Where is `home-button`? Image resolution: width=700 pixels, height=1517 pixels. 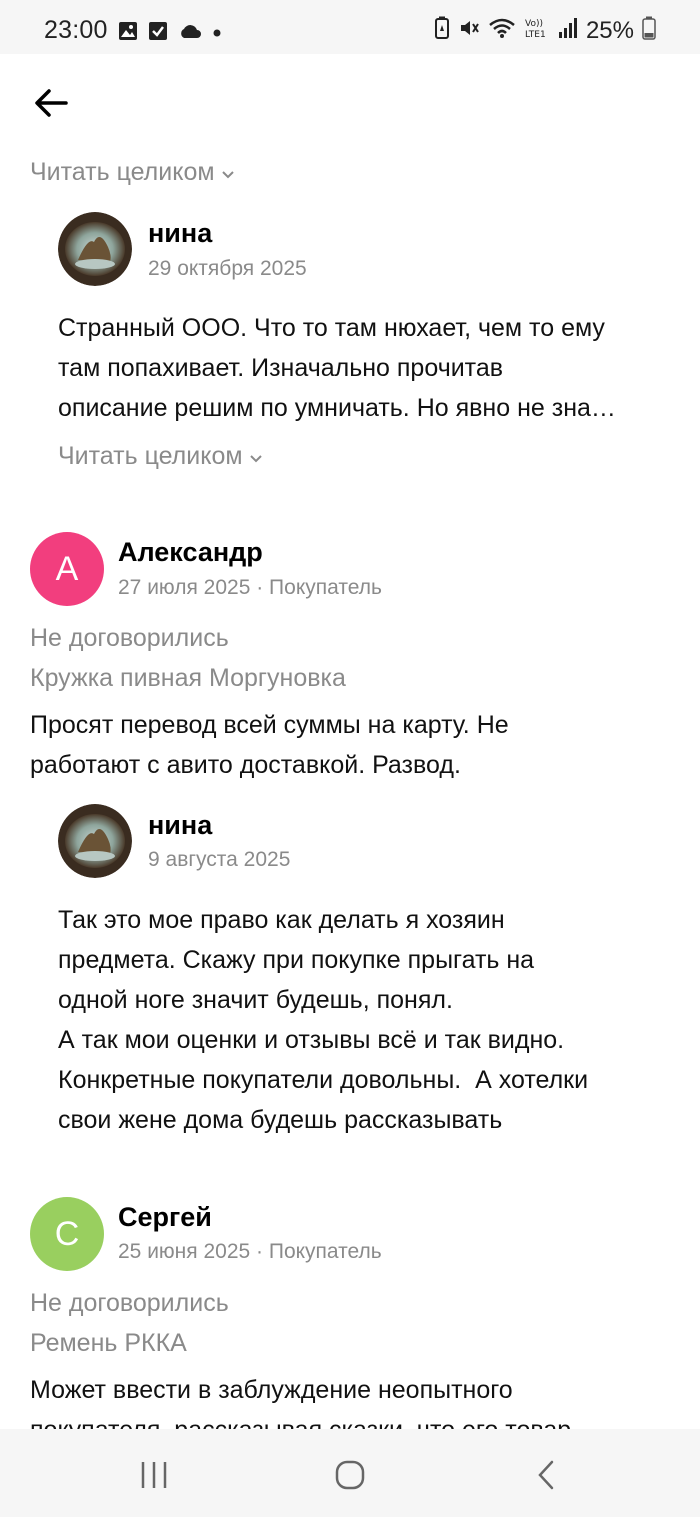 home-button is located at coordinates (350, 1475).